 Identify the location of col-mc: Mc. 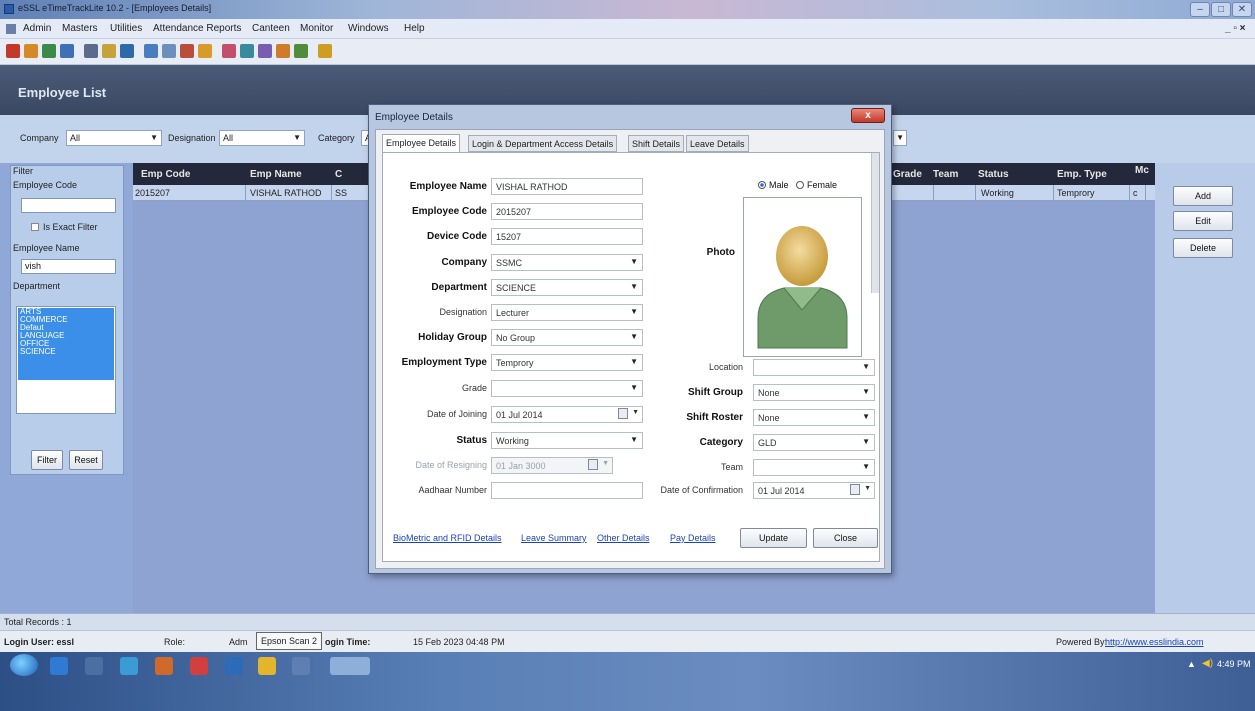
(1142, 170).